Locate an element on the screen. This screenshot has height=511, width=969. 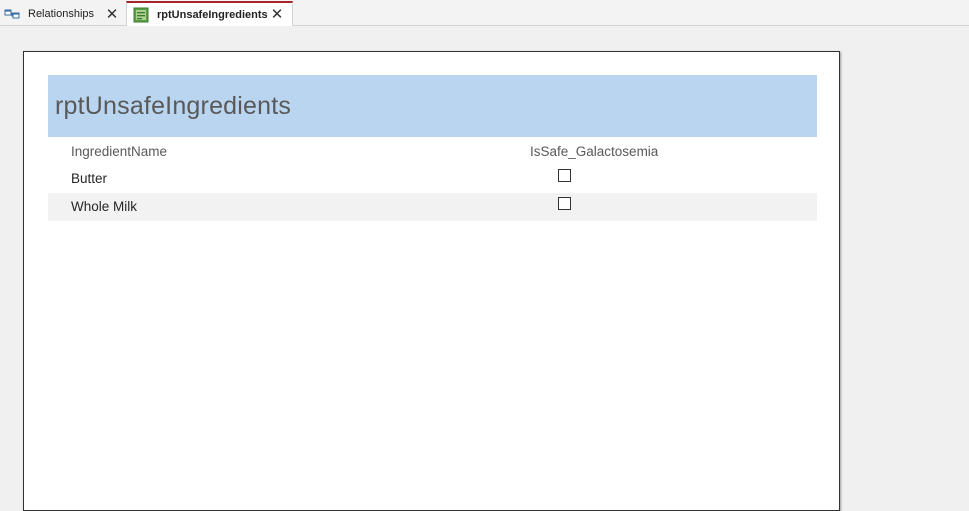
tab-rptunsafeingredients-label: rptUnsafeIngredients is located at coordinates (212, 14).